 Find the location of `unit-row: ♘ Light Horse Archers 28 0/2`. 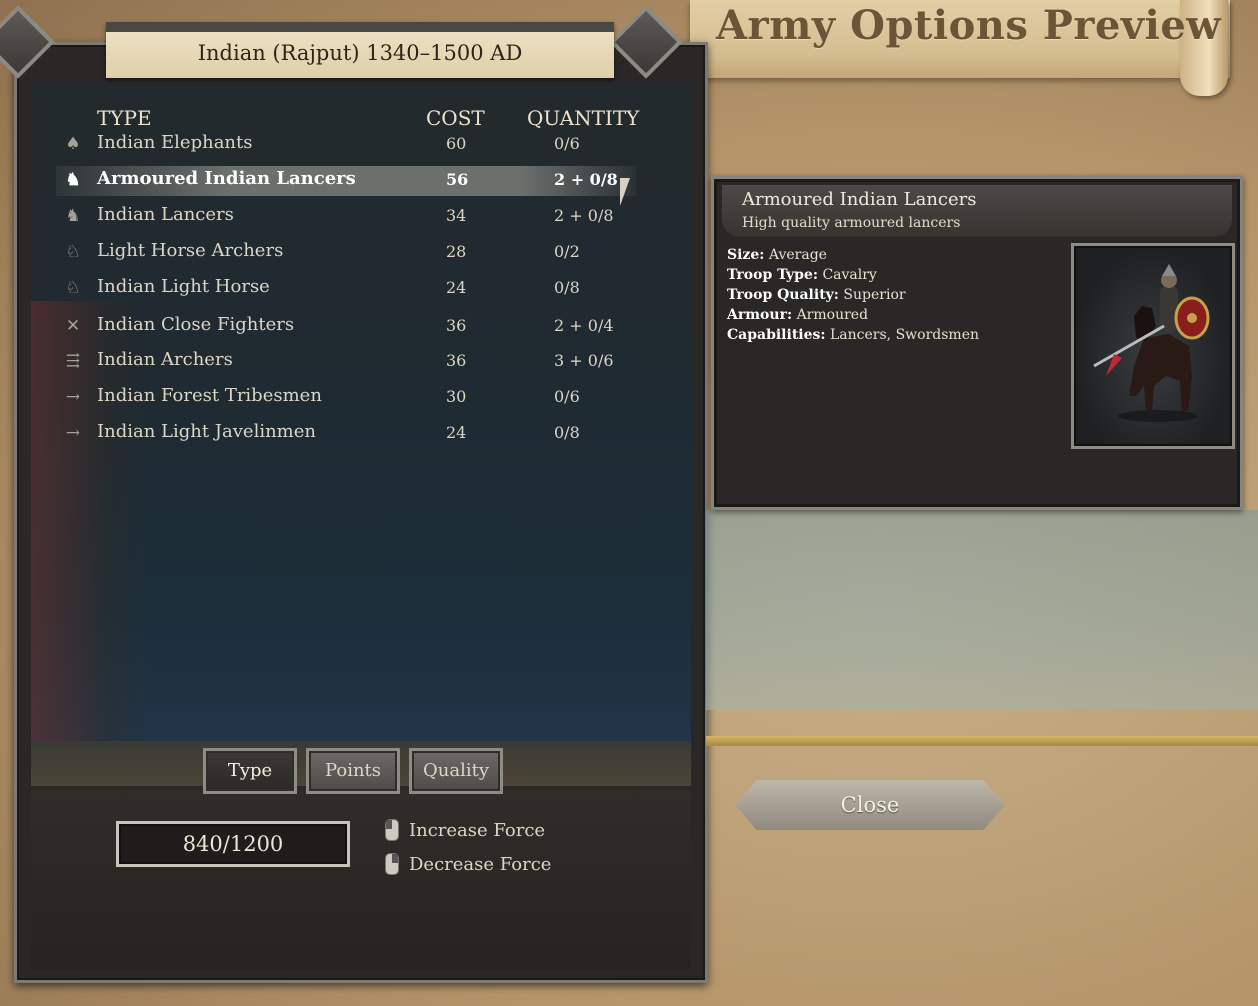

unit-row: ♘ Light Horse Archers 28 0/2 is located at coordinates (346, 253).